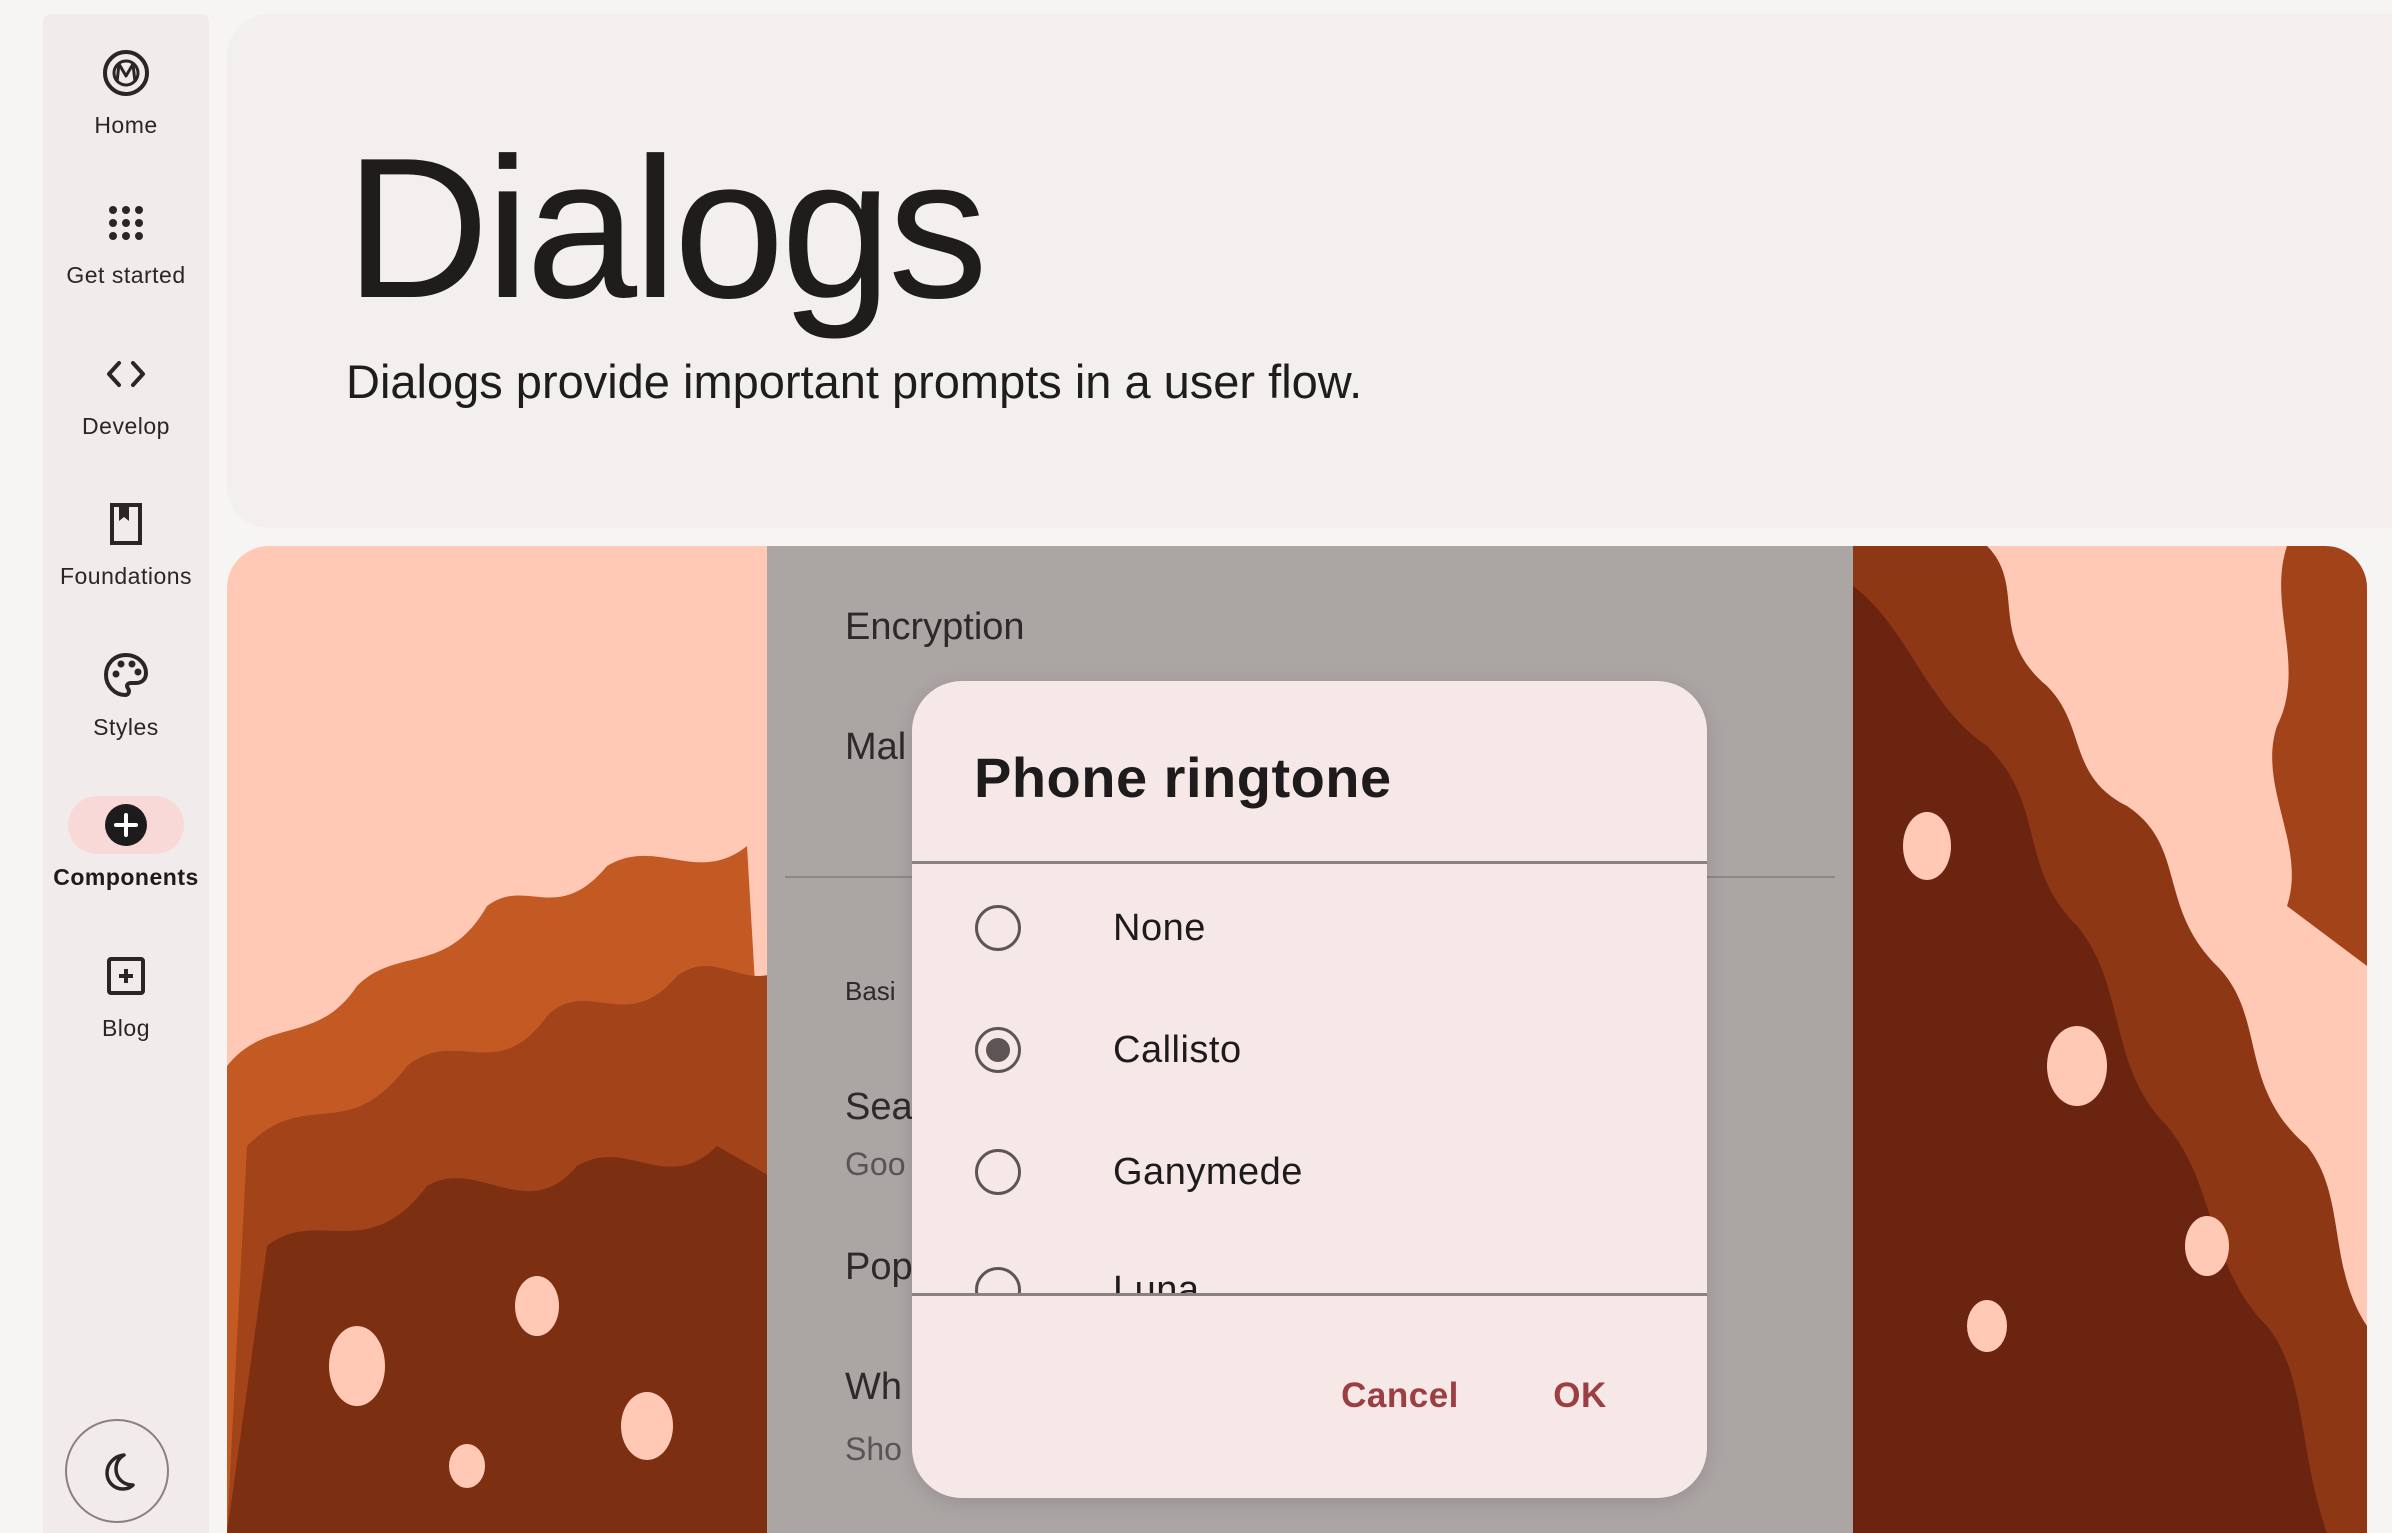 The width and height of the screenshot is (2392, 1533). Describe the element at coordinates (120, 1472) in the screenshot. I see `dark-mode-moon-icon` at that location.